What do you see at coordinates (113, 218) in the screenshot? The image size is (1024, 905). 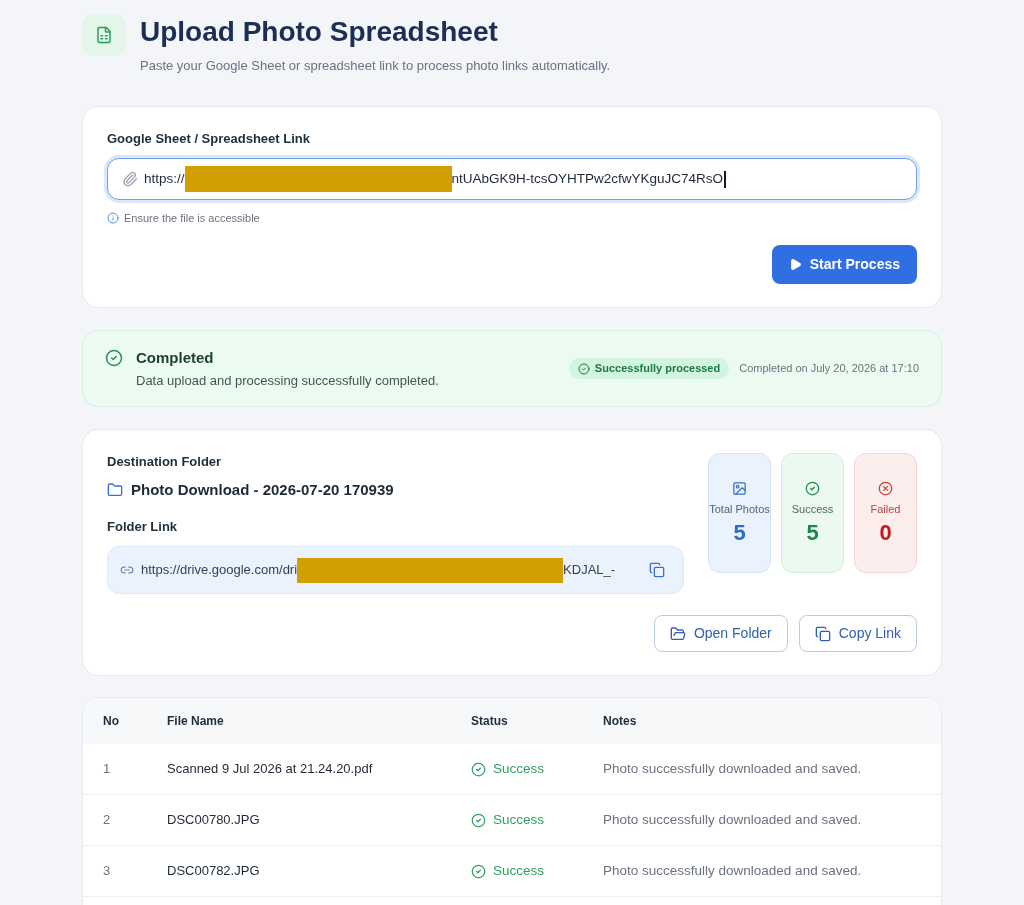 I see `info-icon` at bounding box center [113, 218].